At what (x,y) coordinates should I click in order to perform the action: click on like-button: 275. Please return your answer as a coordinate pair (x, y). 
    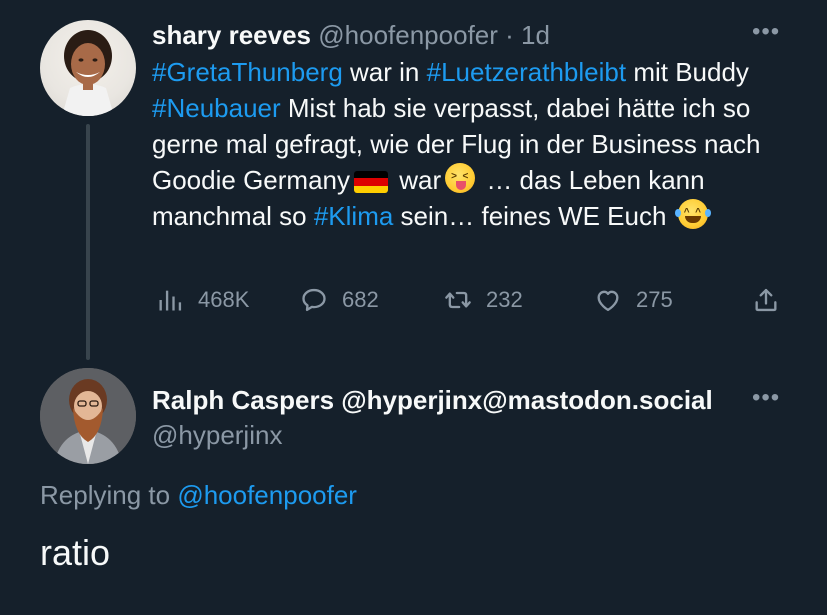
    Looking at the image, I should click on (633, 300).